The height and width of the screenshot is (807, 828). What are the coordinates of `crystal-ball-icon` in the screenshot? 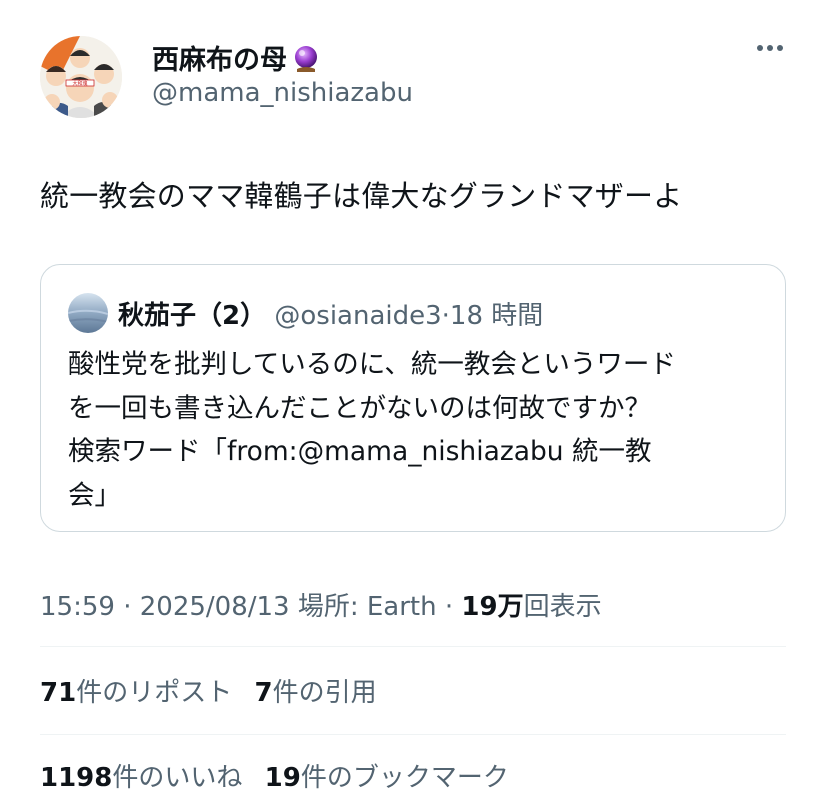 It's located at (306, 59).